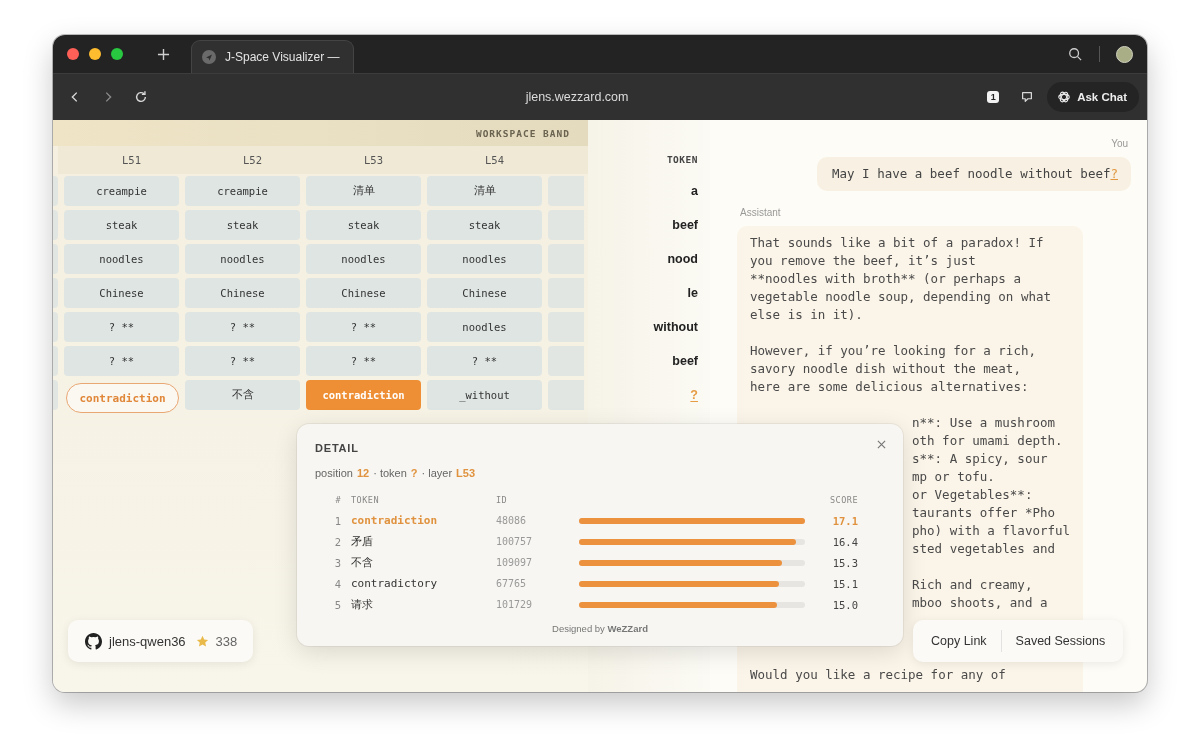 This screenshot has height=747, width=1200. I want to click on token-label: le, so click(692, 293).